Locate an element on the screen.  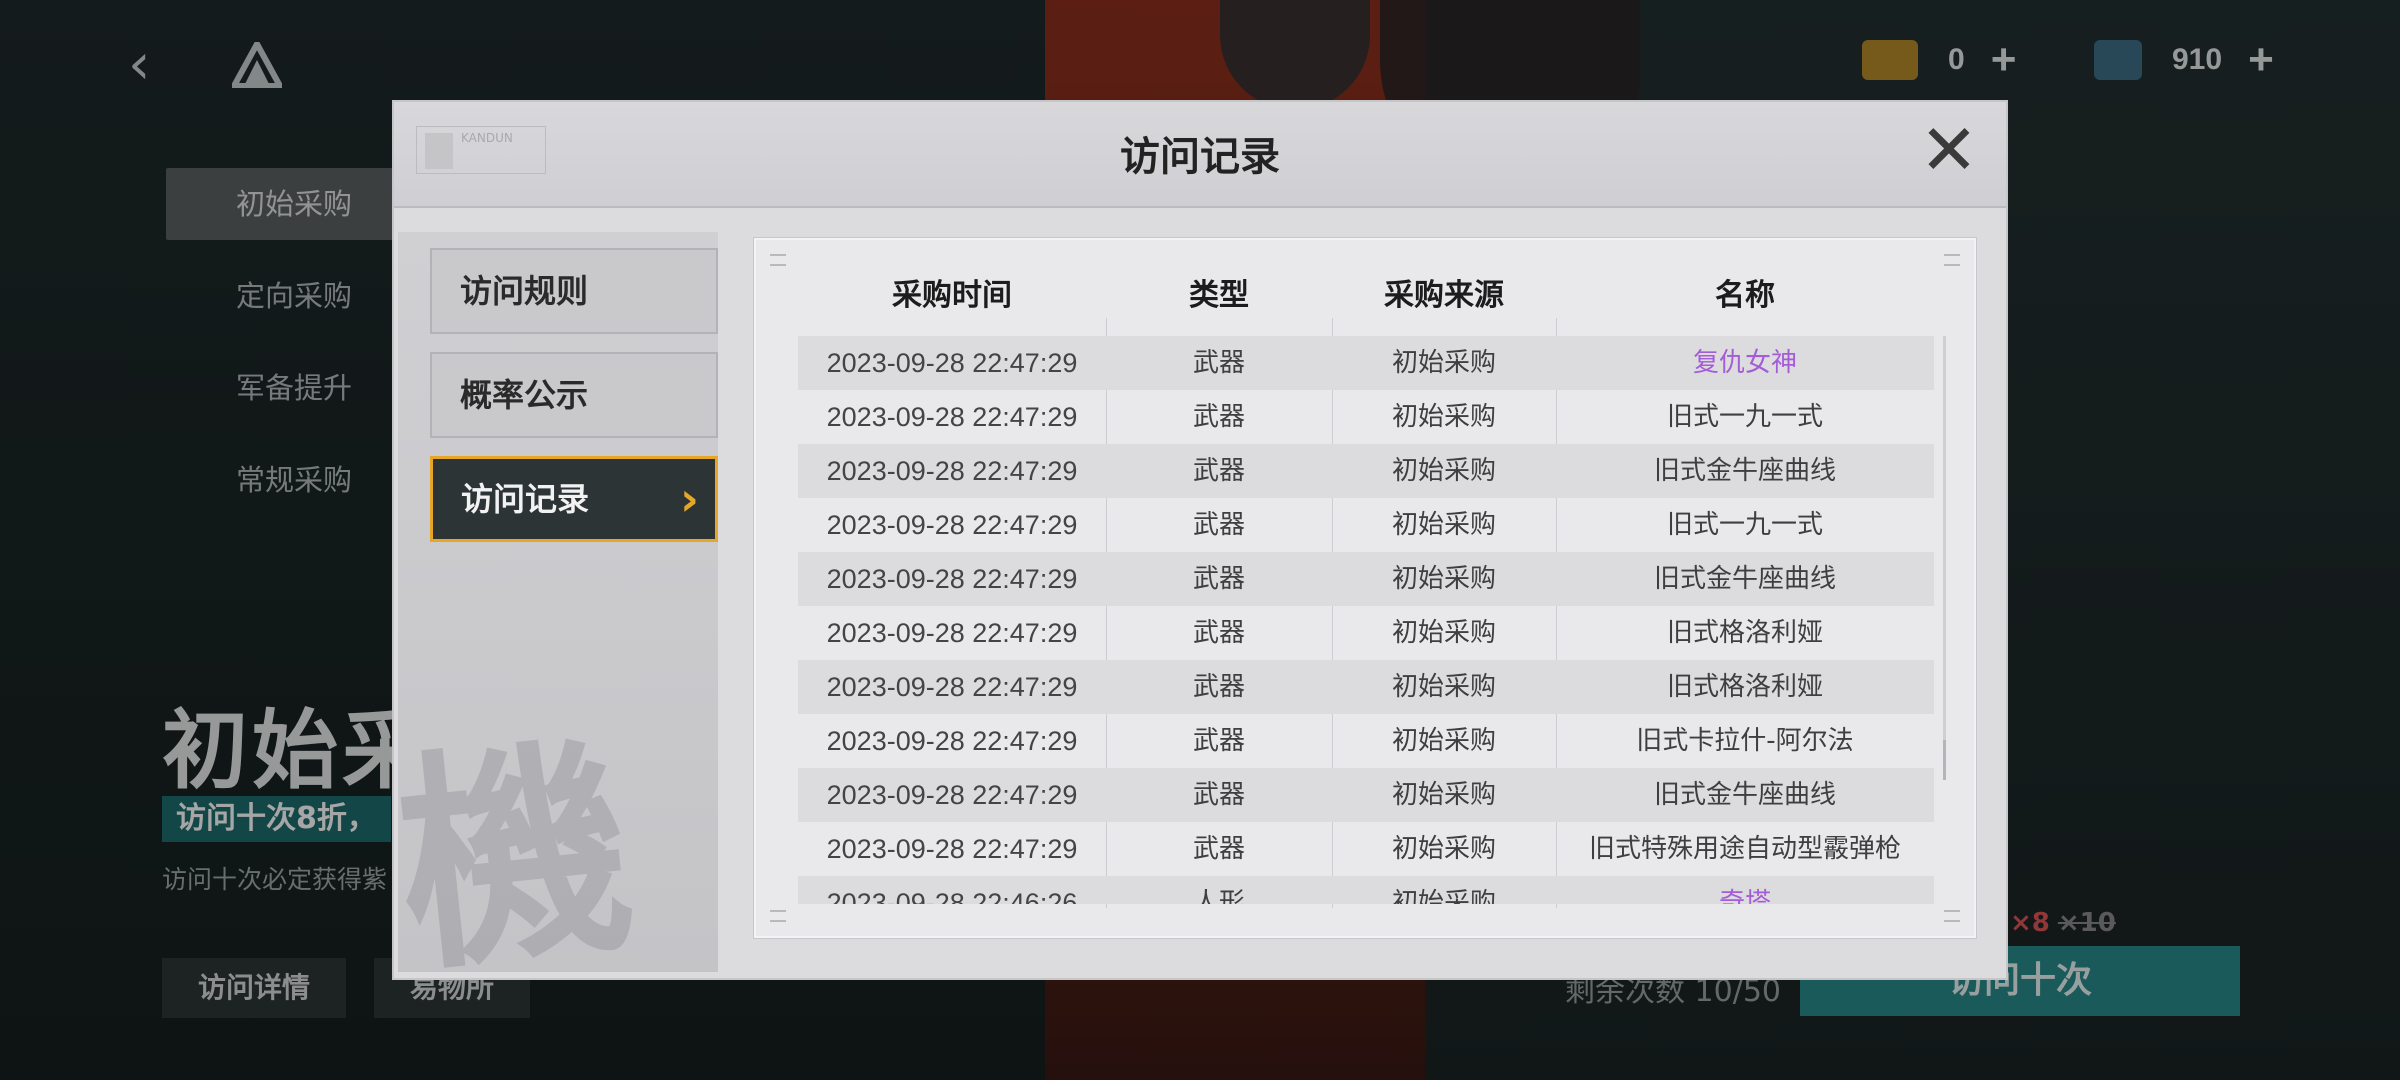
modal-header: KANDUN 访问记录 ✕ is located at coordinates (1200, 155).